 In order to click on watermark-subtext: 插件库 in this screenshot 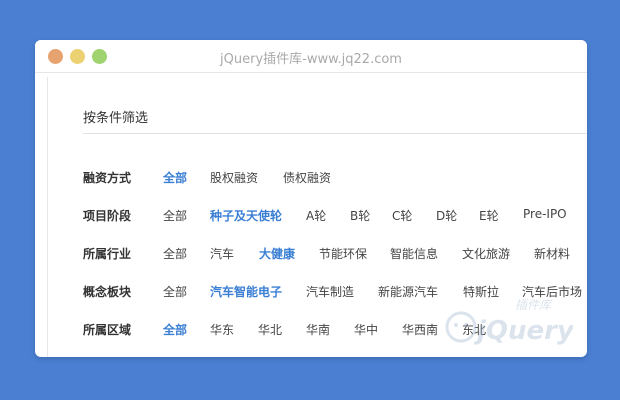, I will do `click(534, 305)`.